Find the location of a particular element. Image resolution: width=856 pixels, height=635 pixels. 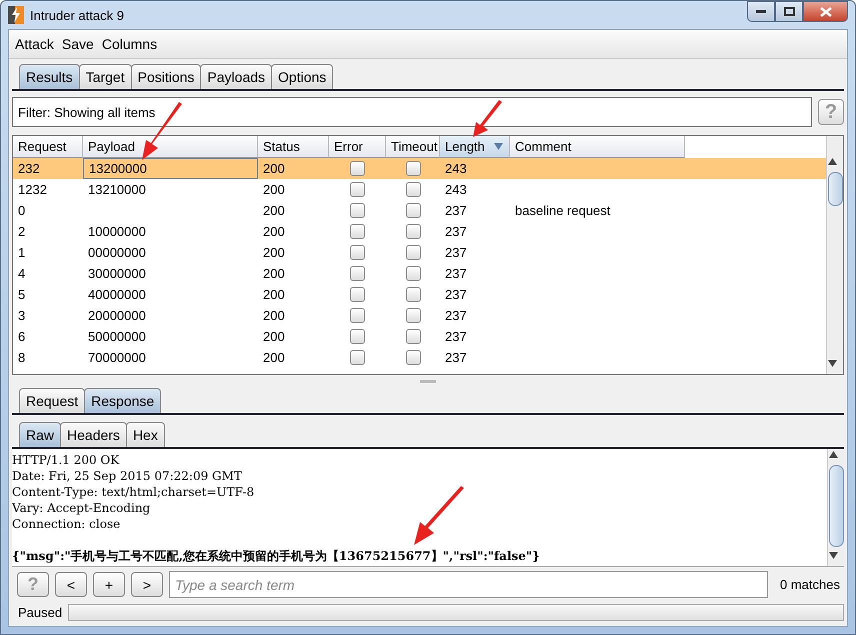

column-header: Request is located at coordinates (48, 147).